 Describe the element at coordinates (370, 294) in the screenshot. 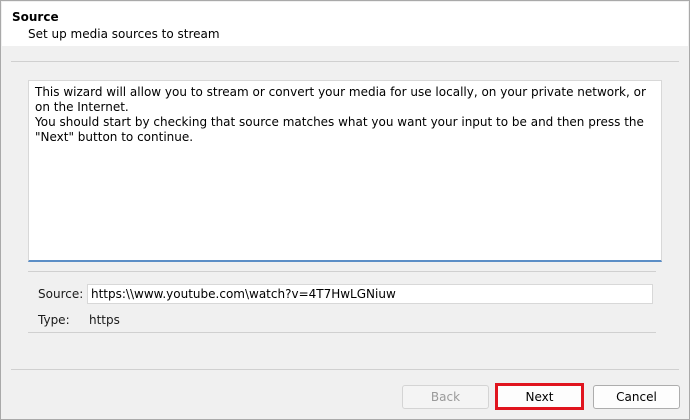

I see `source-input` at that location.